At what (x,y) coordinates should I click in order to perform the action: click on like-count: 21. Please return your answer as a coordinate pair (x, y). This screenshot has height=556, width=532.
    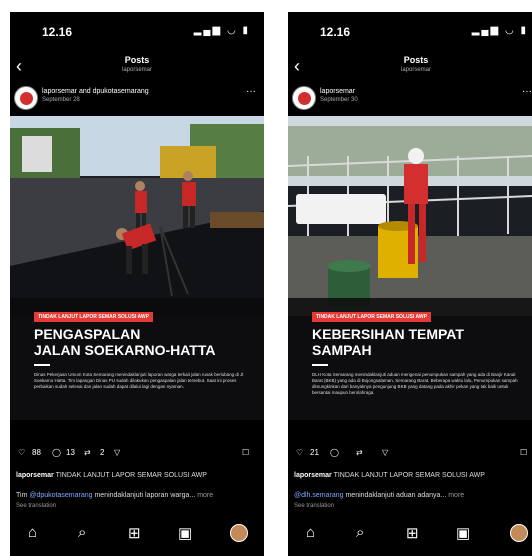
    Looking at the image, I should click on (314, 452).